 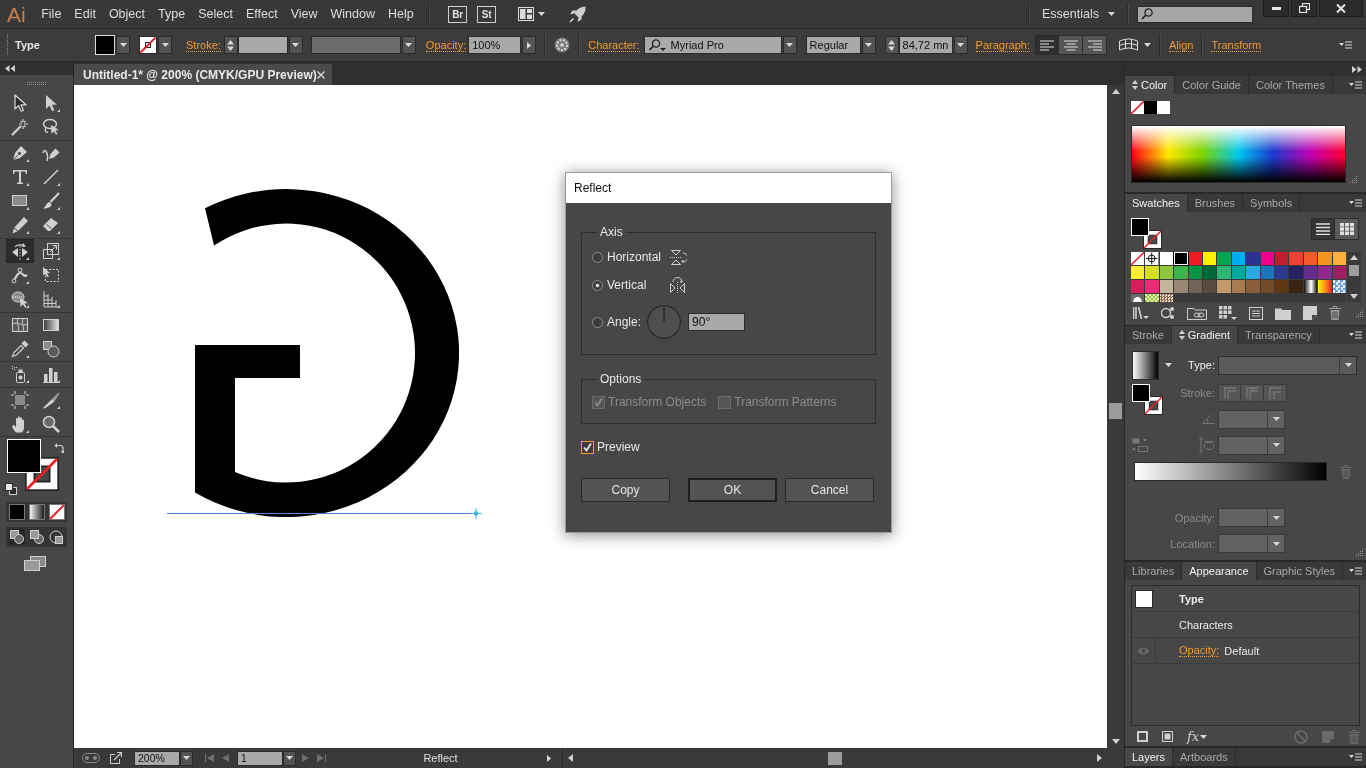 I want to click on grip-icon, so click(x=7, y=45).